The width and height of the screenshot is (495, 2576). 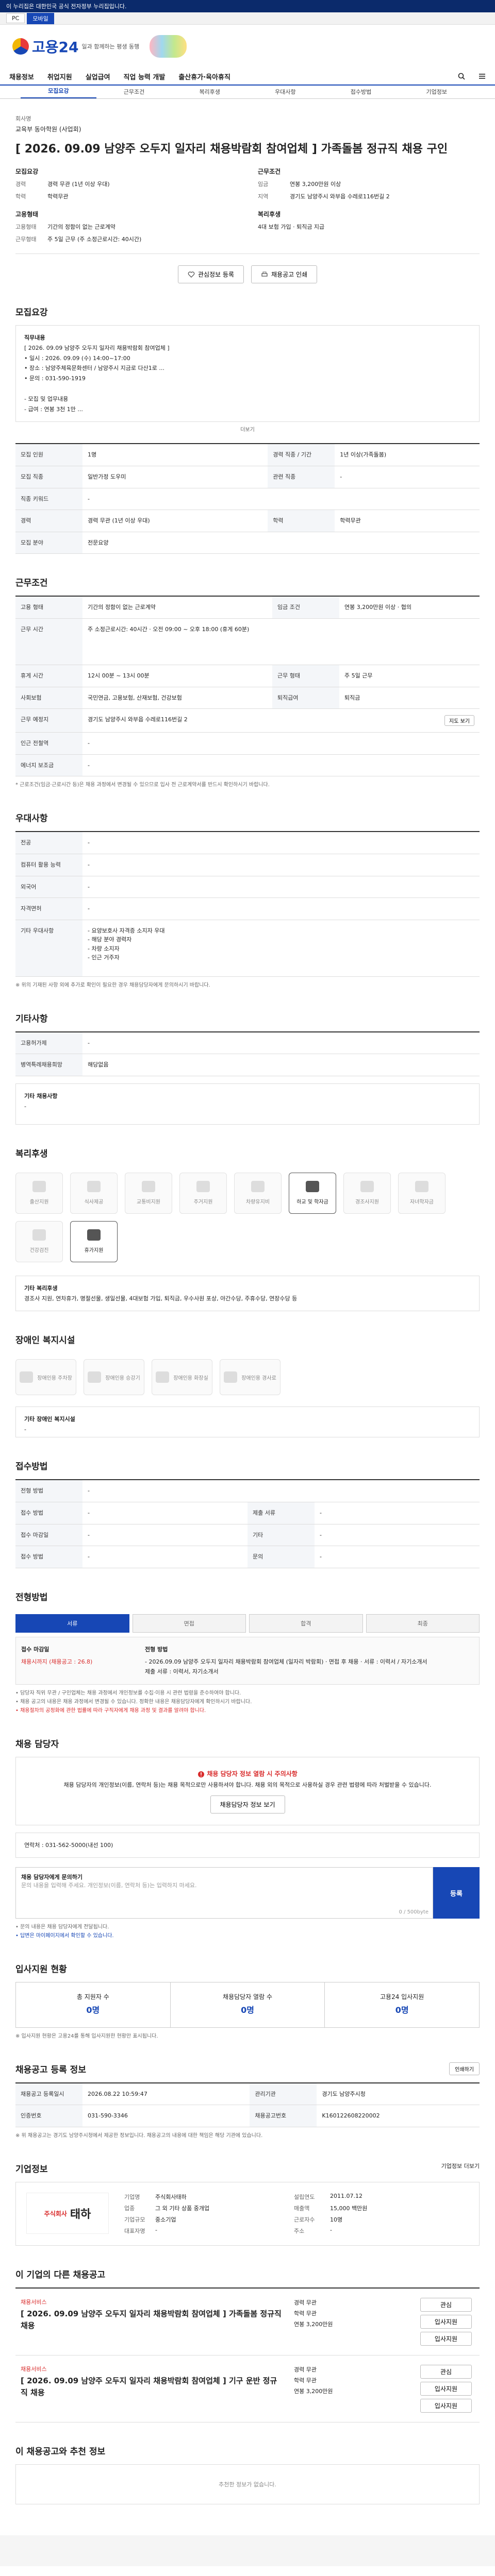 What do you see at coordinates (210, 274) in the screenshot?
I see `interest-button: 관심정보 등록` at bounding box center [210, 274].